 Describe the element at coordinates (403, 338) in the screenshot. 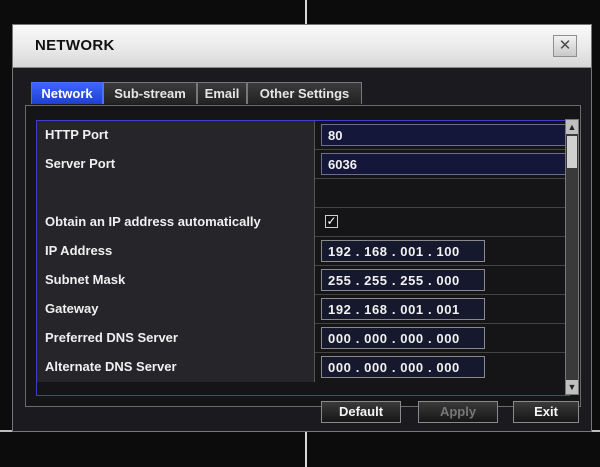

I see `preferred-dns-input: 000 . 000 . 000 . 000` at that location.